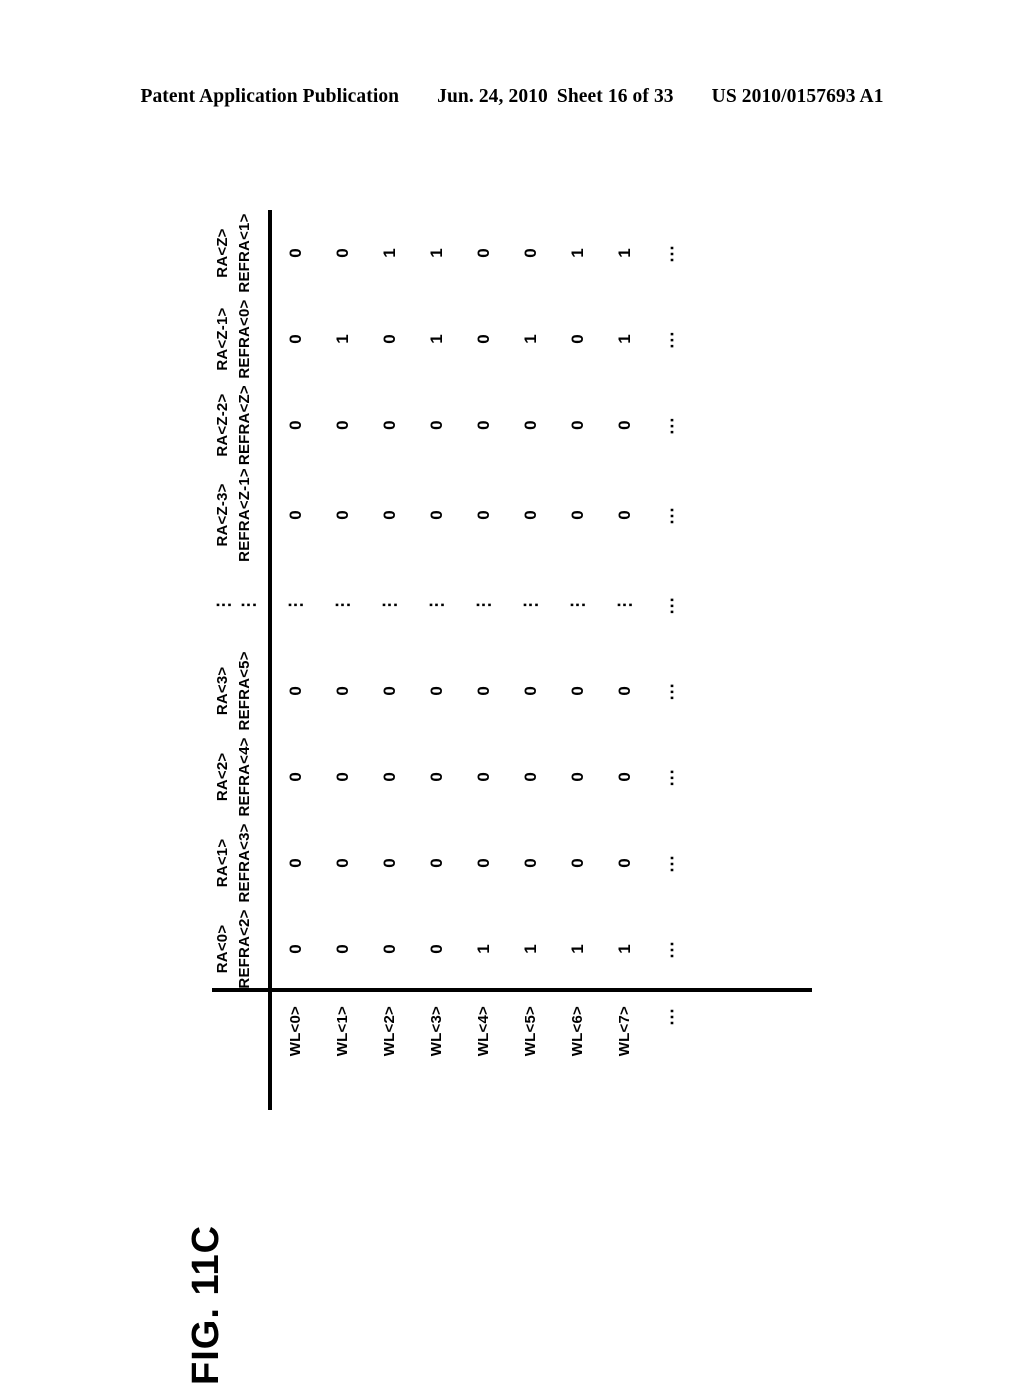  Describe the element at coordinates (343, 1031) in the screenshot. I see `row-label-1: WL<1>` at that location.